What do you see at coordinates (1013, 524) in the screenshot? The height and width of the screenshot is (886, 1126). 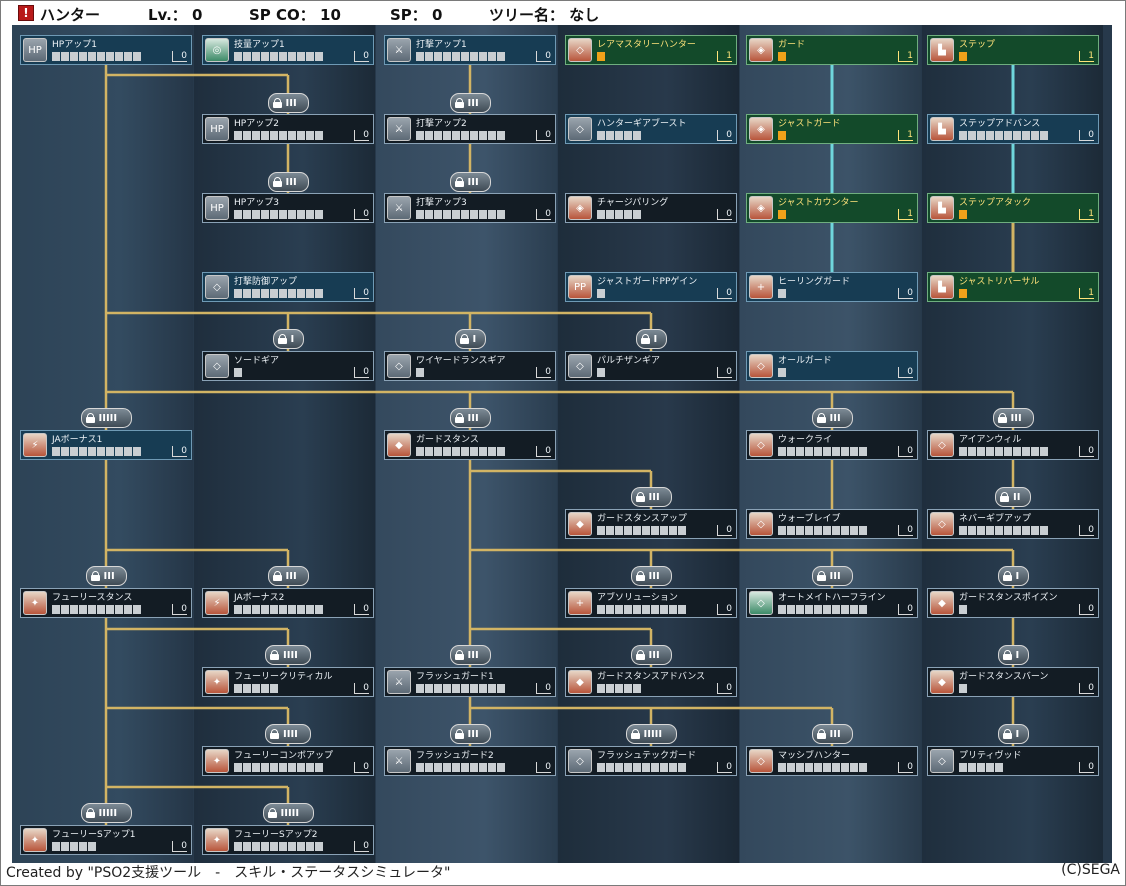 I see `skill-node-nevergive: ◇ ネバーギブアップ 0` at bounding box center [1013, 524].